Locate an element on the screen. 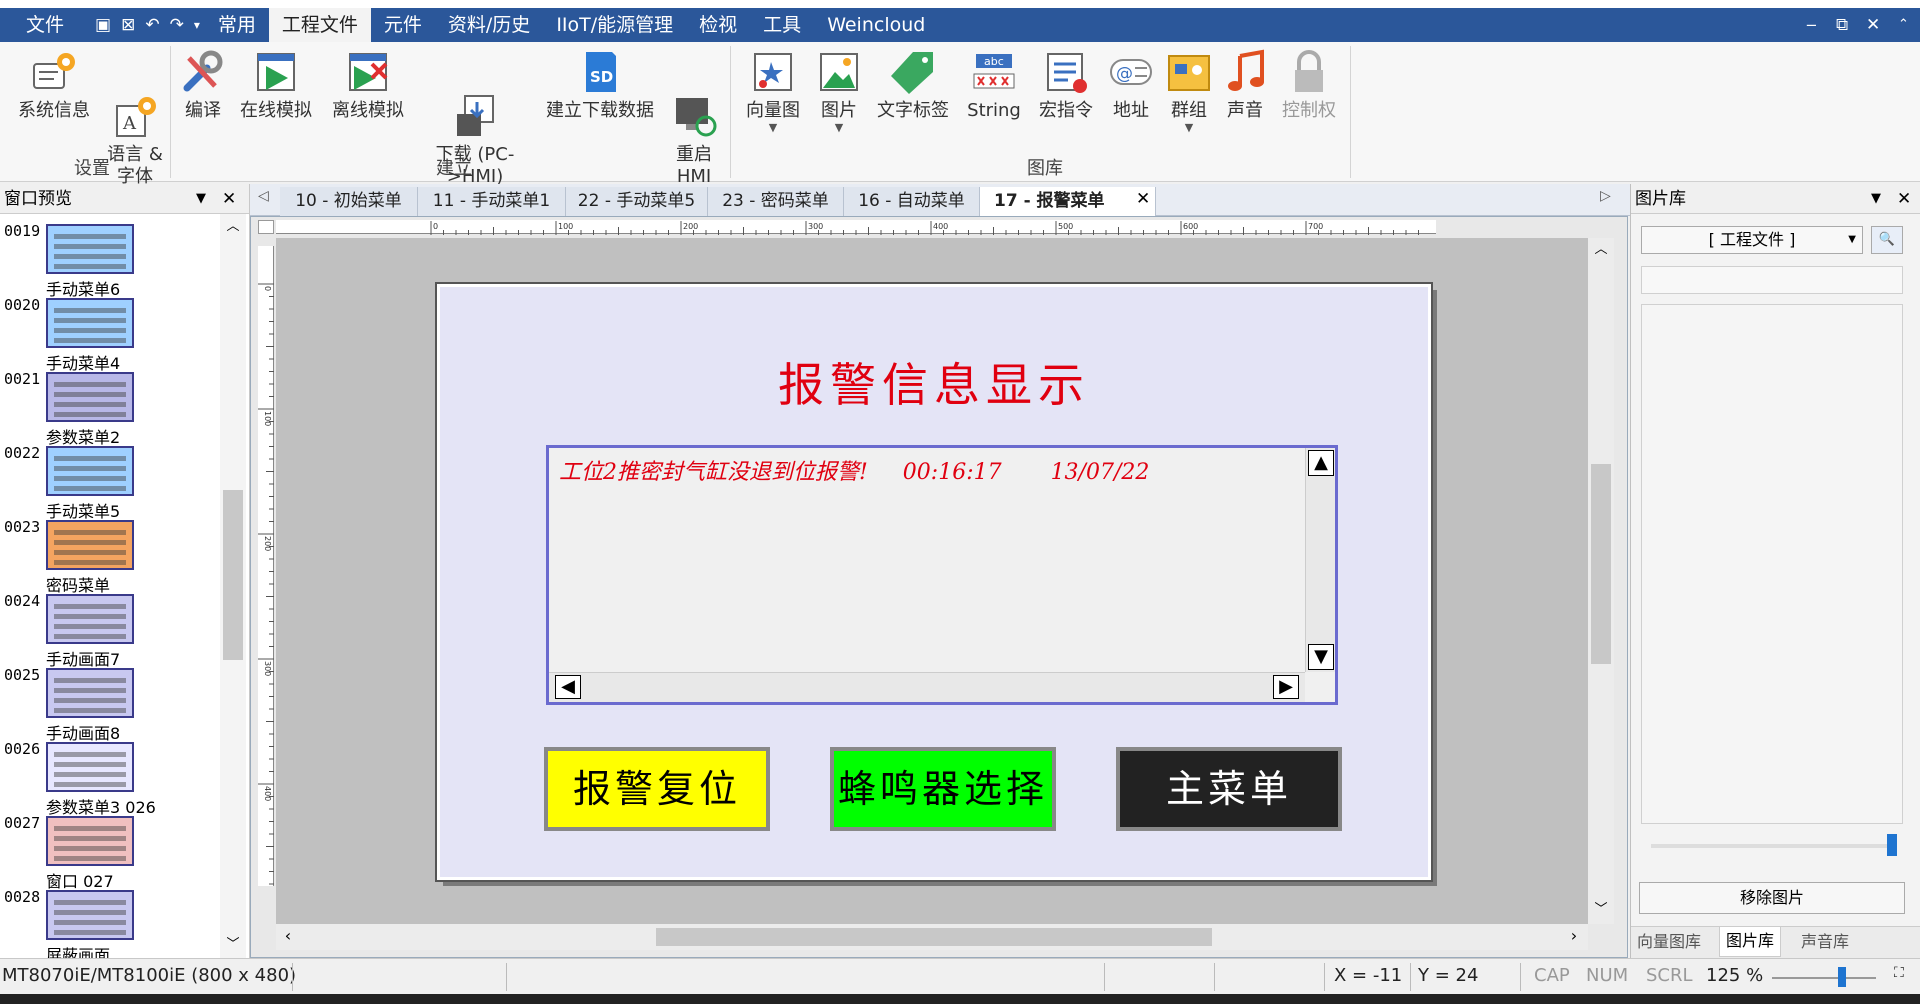 The height and width of the screenshot is (1004, 1920). macro-button: 宏指令 is located at coordinates (1066, 85).